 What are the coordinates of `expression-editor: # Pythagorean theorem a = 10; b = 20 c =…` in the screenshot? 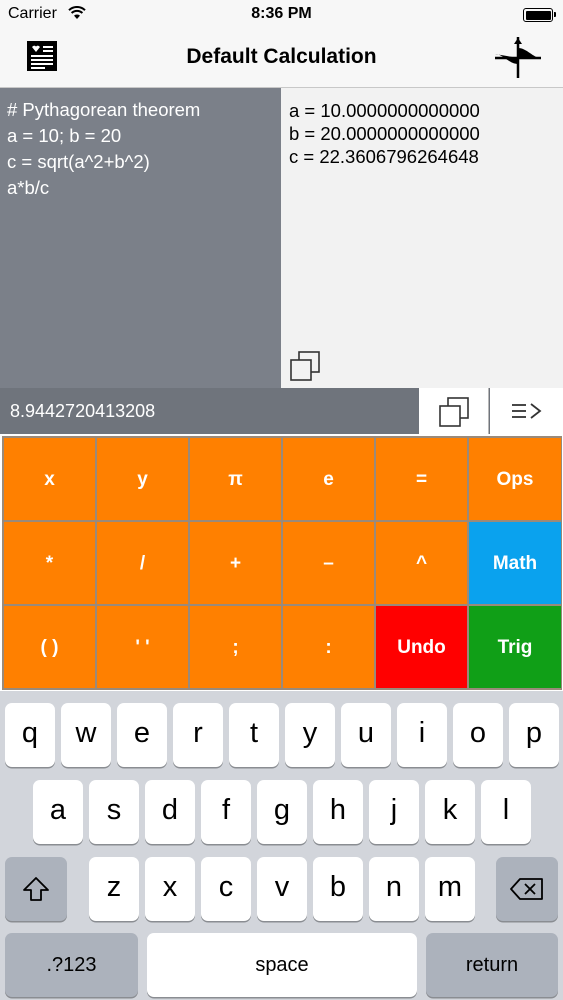 It's located at (140, 238).